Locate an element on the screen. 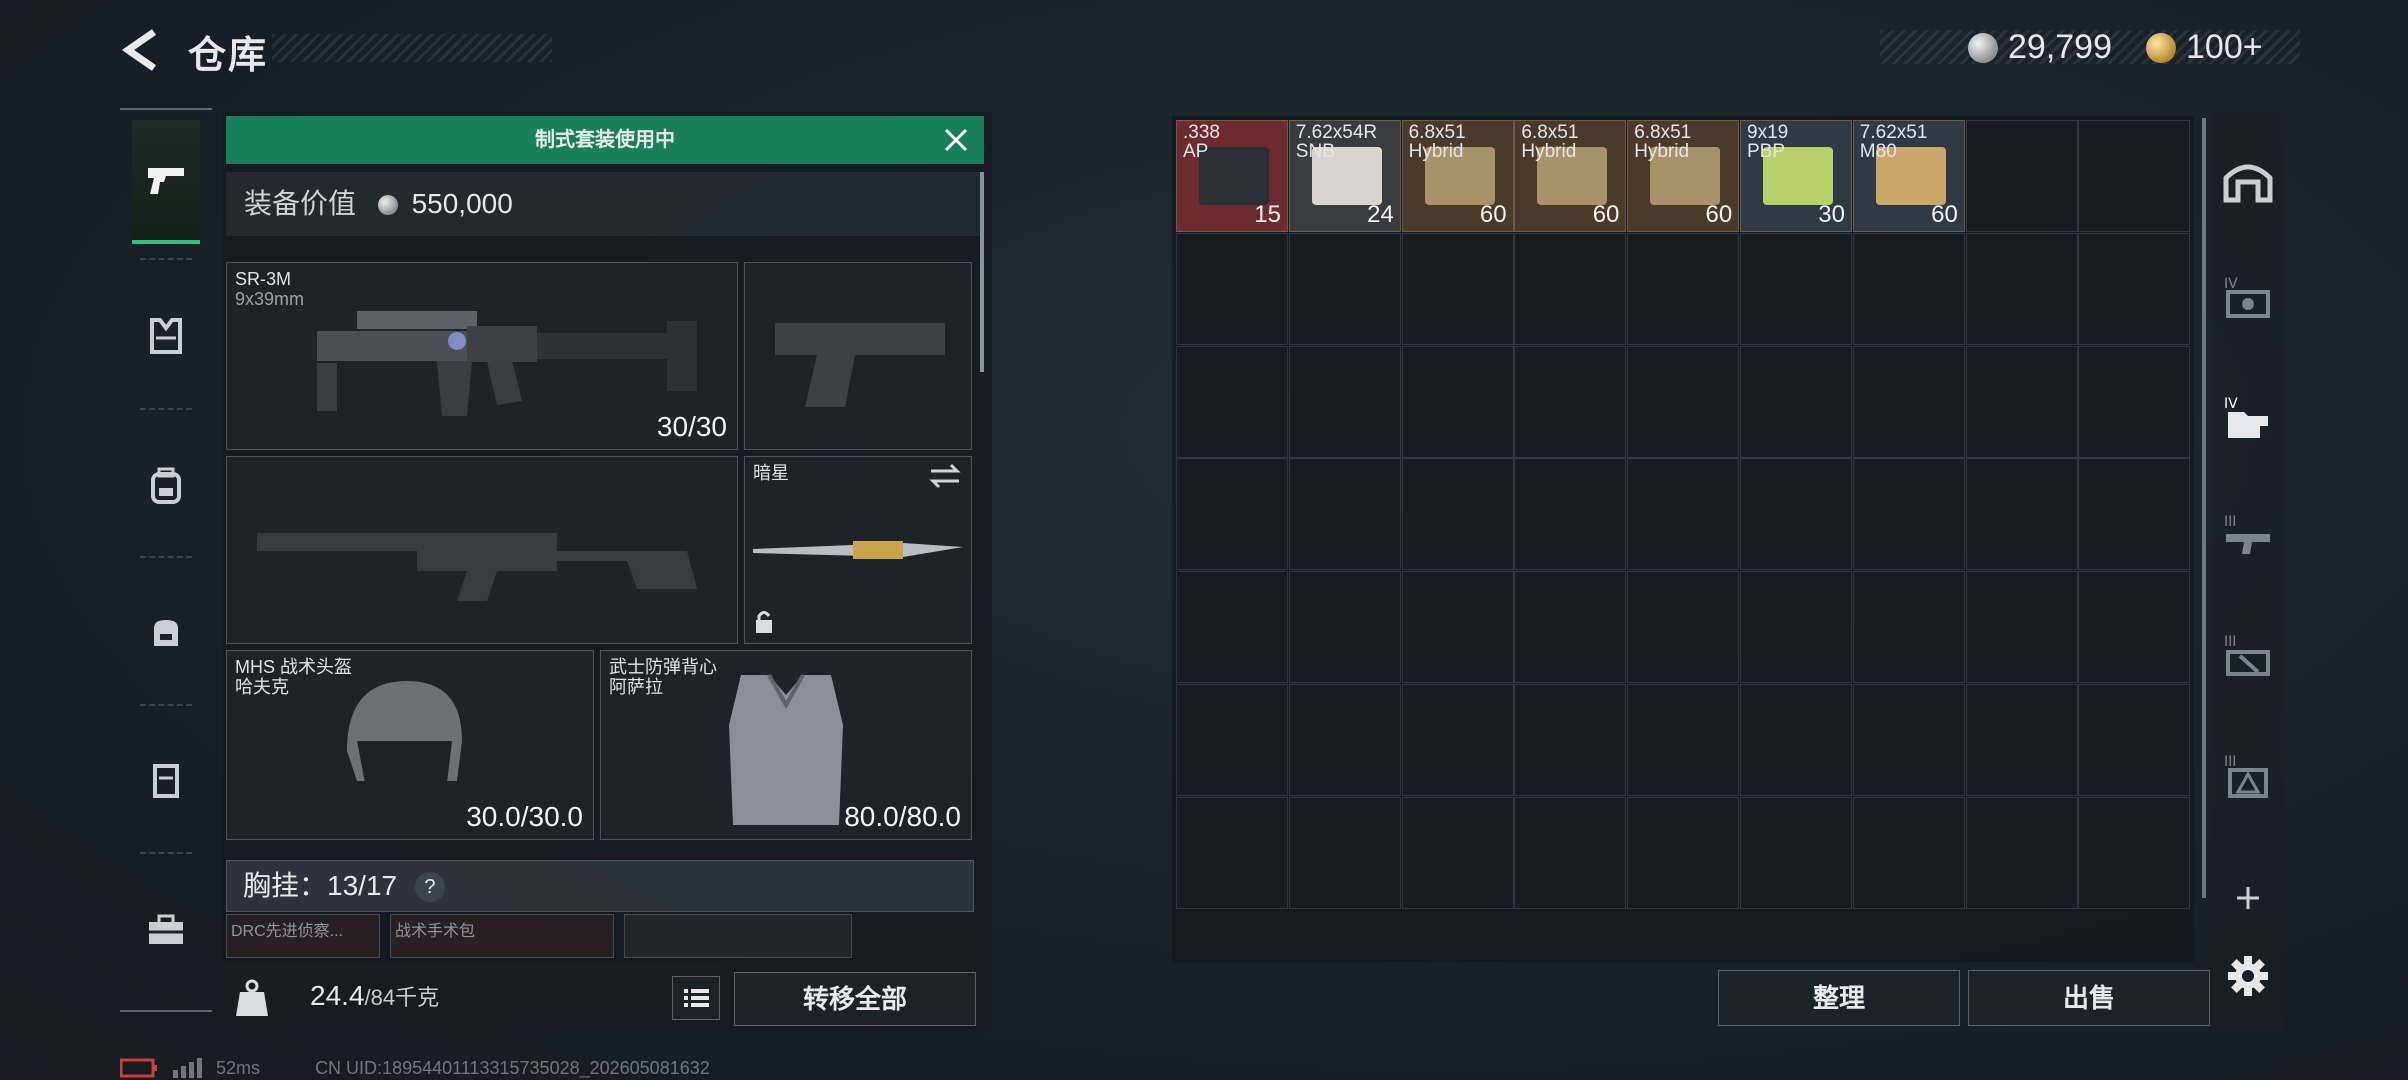 The image size is (2408, 1080). loadout-scrollbar is located at coordinates (982, 272).